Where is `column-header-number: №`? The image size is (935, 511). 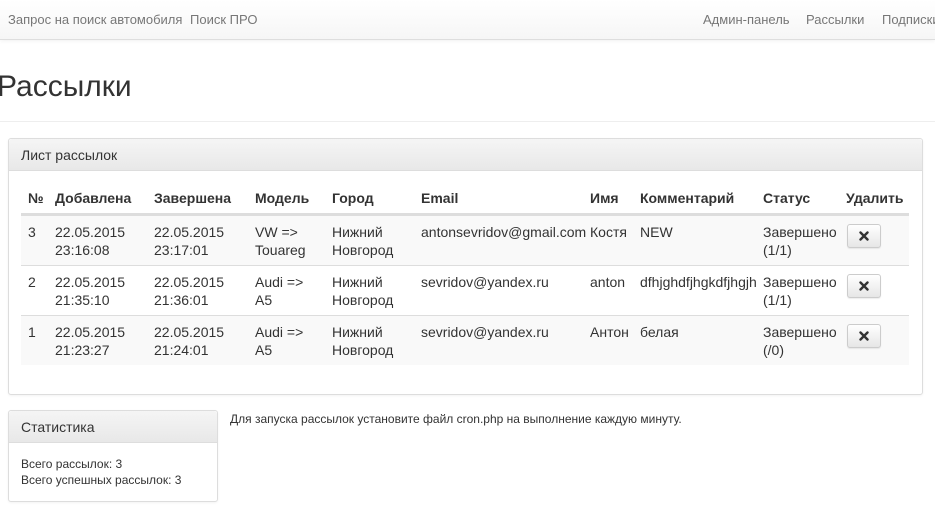
column-header-number: № is located at coordinates (36, 198).